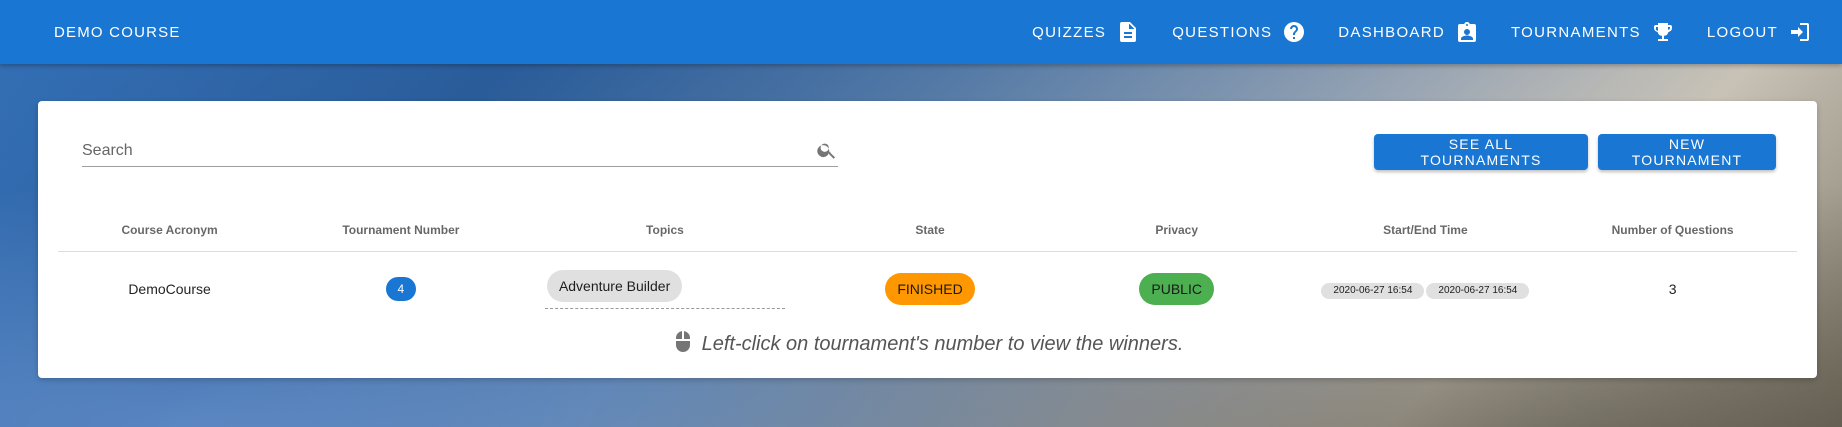  I want to click on search-field, so click(460, 152).